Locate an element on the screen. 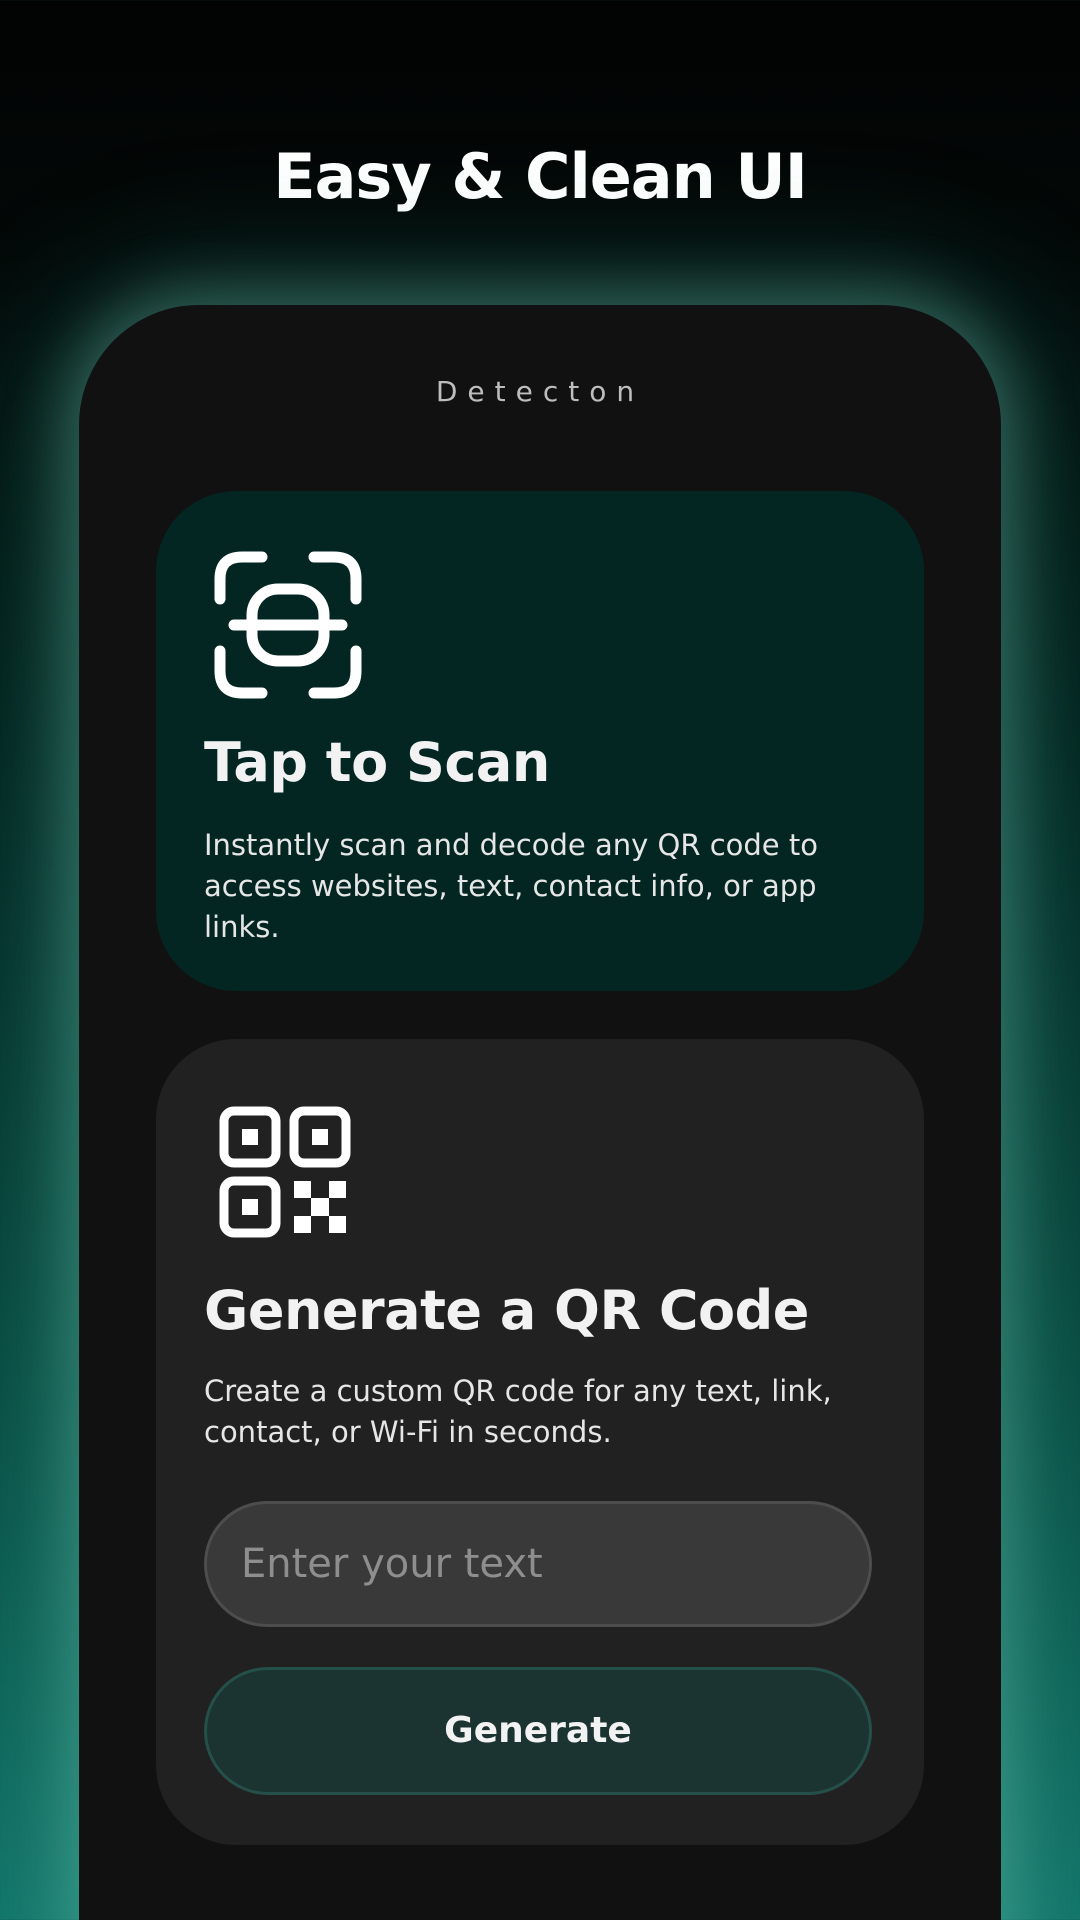  scan-frame-icon is located at coordinates (288, 625).